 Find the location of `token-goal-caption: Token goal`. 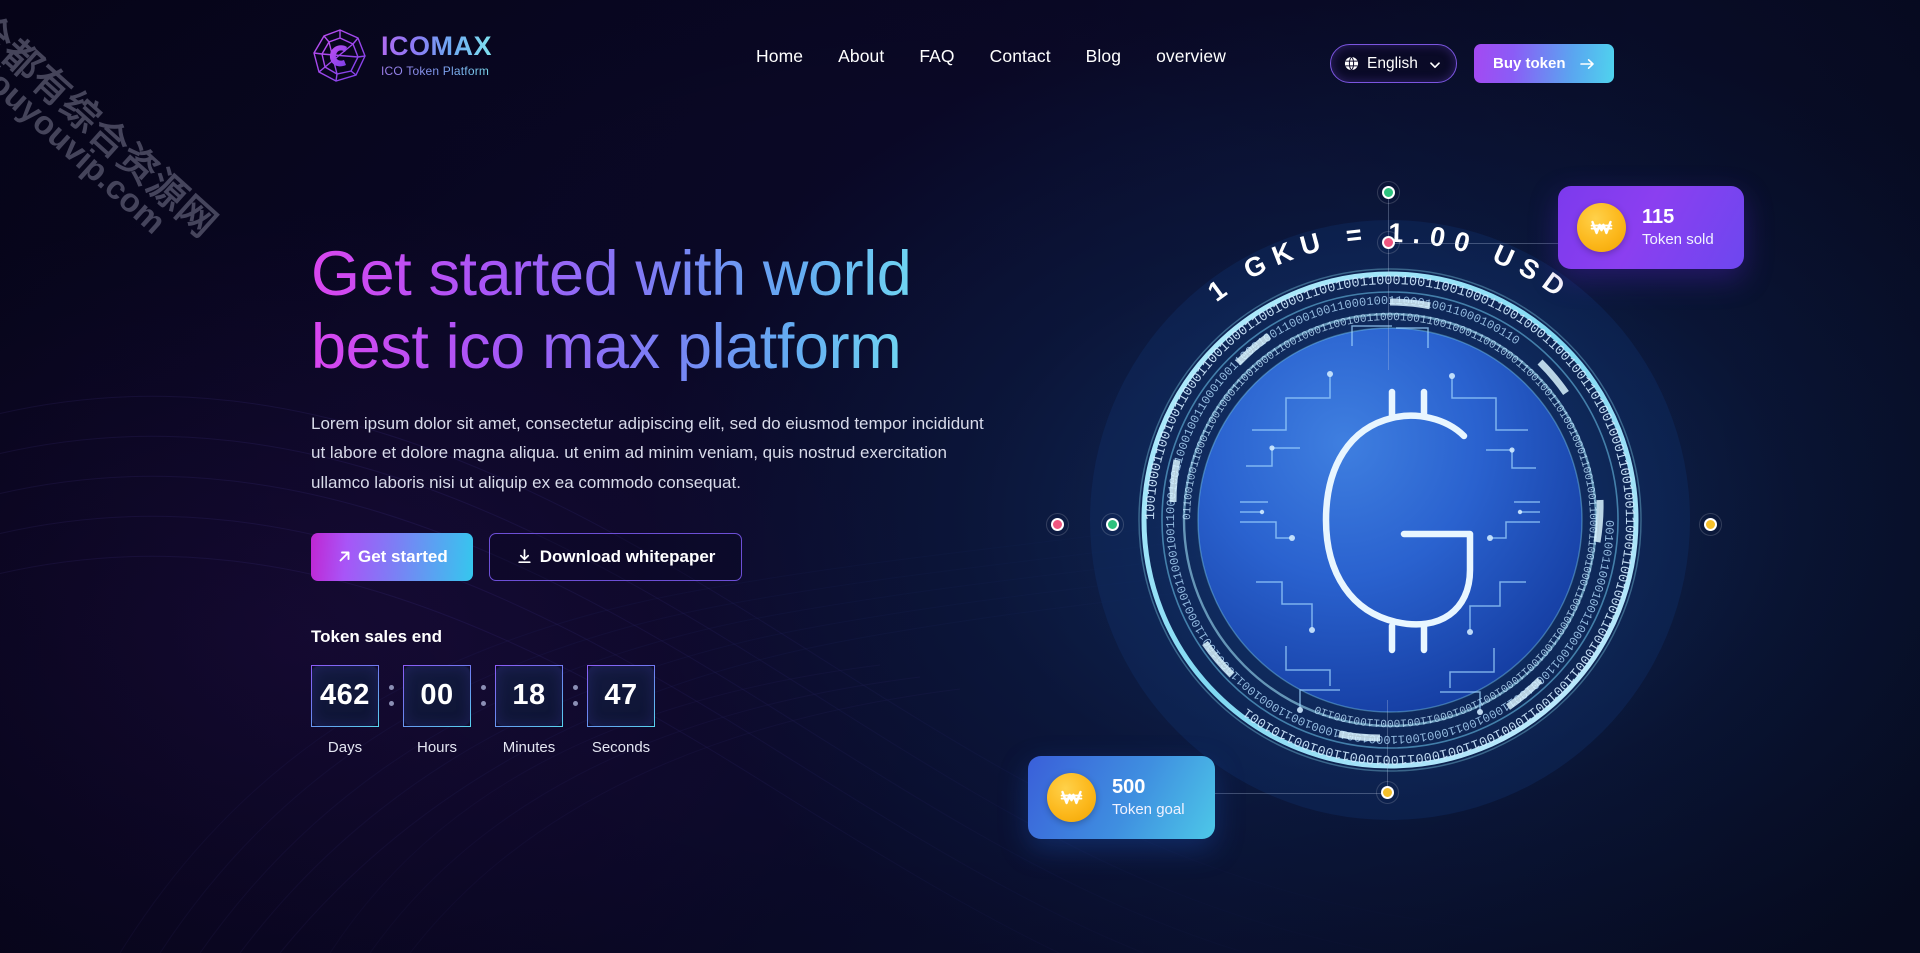

token-goal-caption: Token goal is located at coordinates (1148, 810).